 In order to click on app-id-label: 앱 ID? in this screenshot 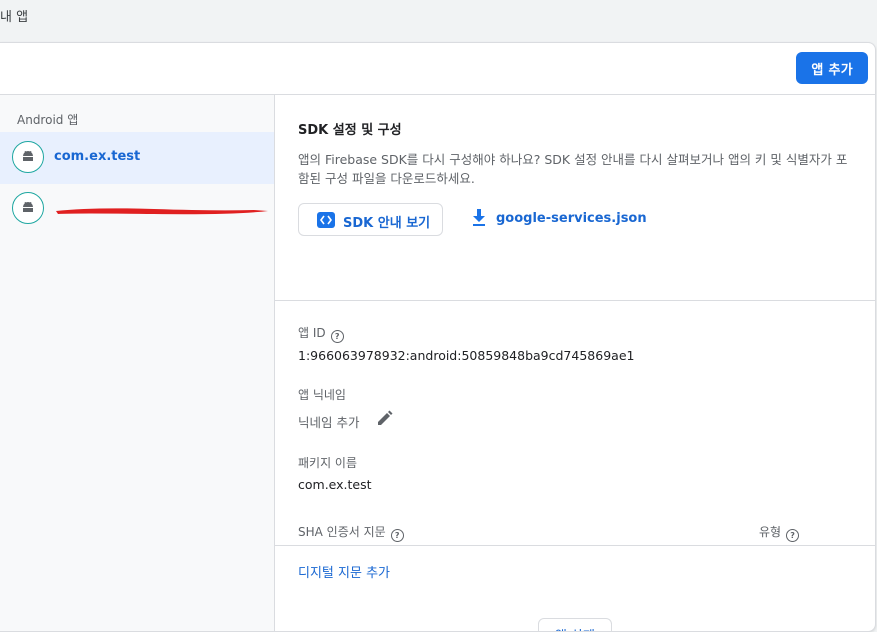, I will do `click(321, 333)`.